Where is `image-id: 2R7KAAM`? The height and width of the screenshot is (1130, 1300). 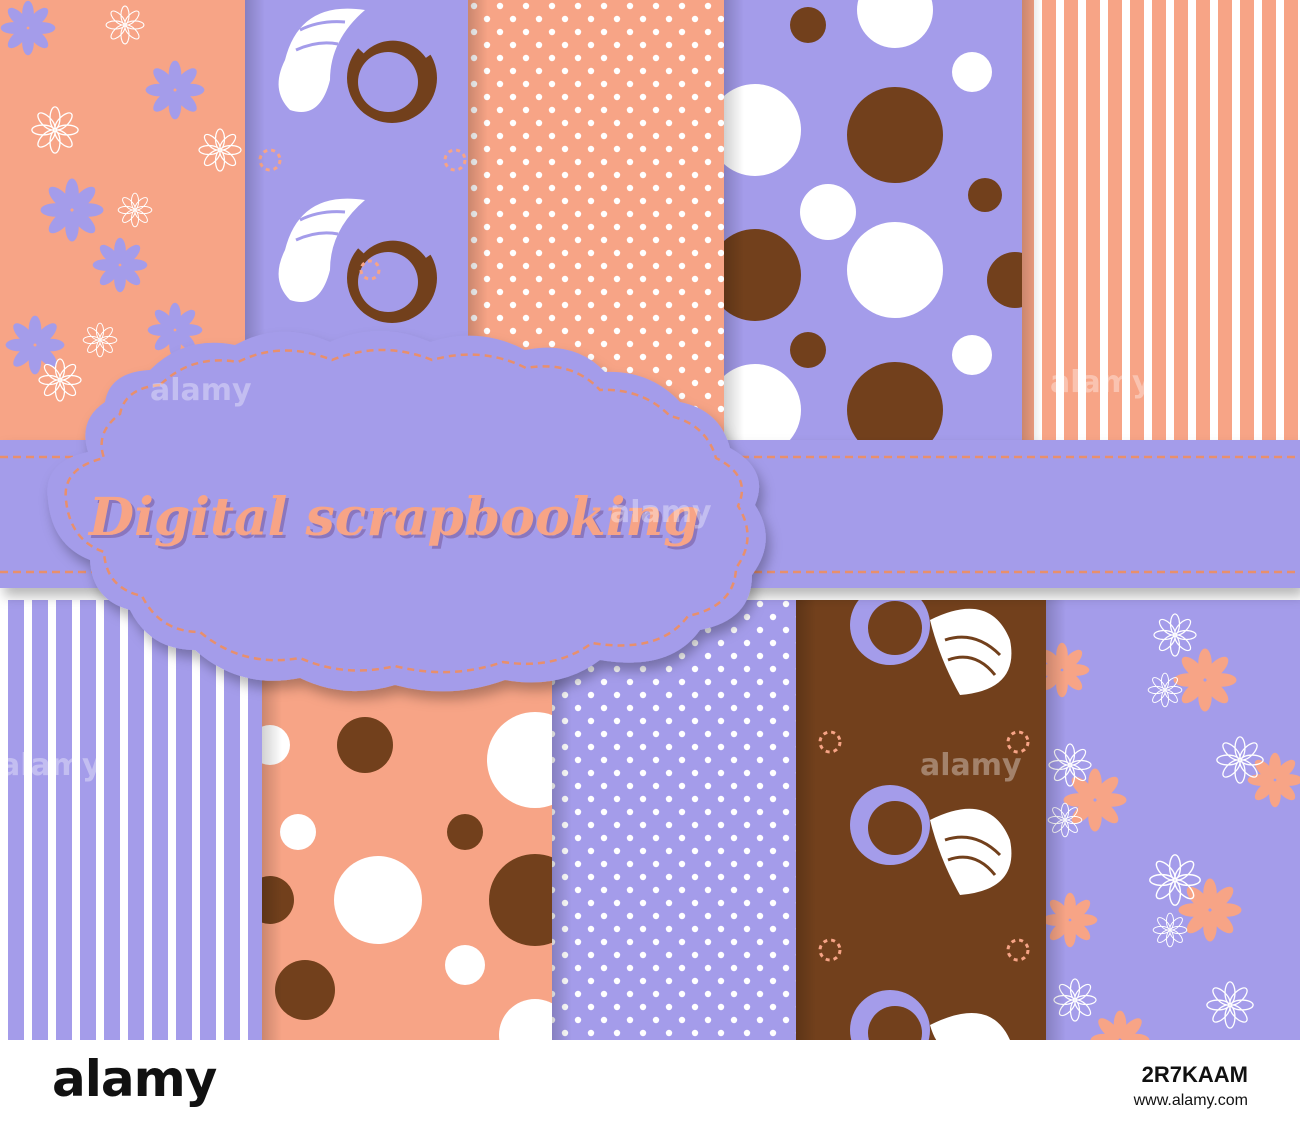 image-id: 2R7KAAM is located at coordinates (1194, 1074).